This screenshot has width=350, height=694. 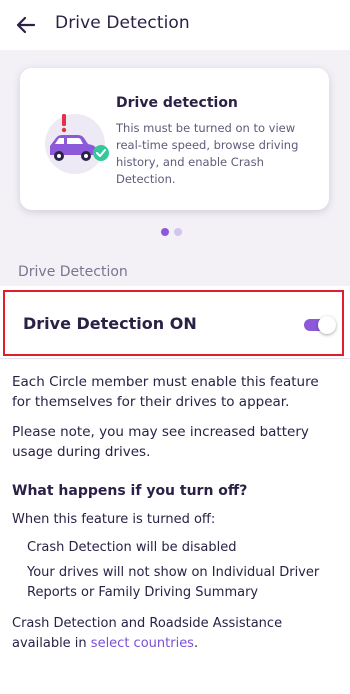 I want to click on switch-knob, so click(x=327, y=325).